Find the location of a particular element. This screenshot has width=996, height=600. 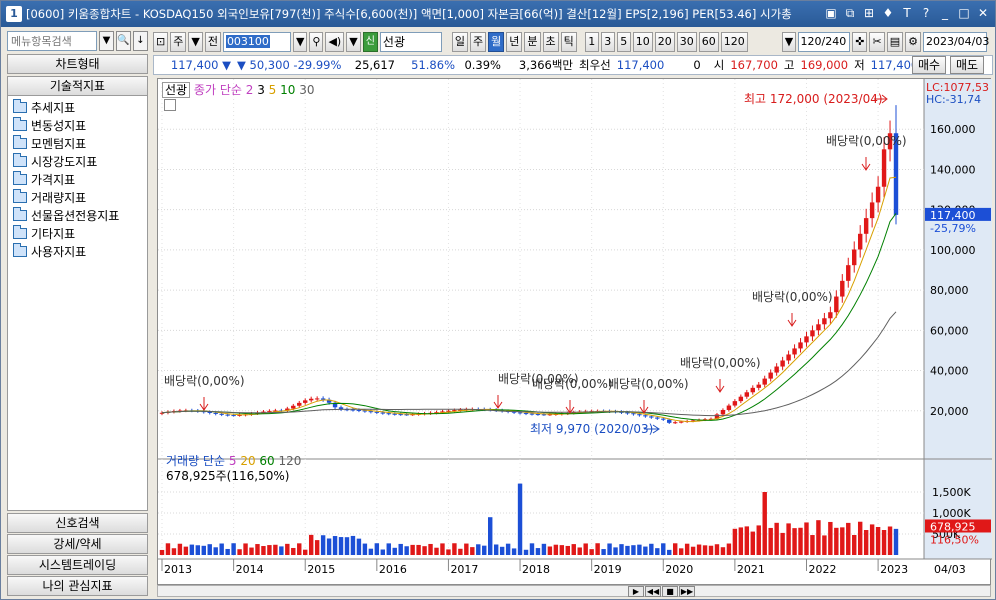

window-copy-icon: ⧉ is located at coordinates (850, 13).